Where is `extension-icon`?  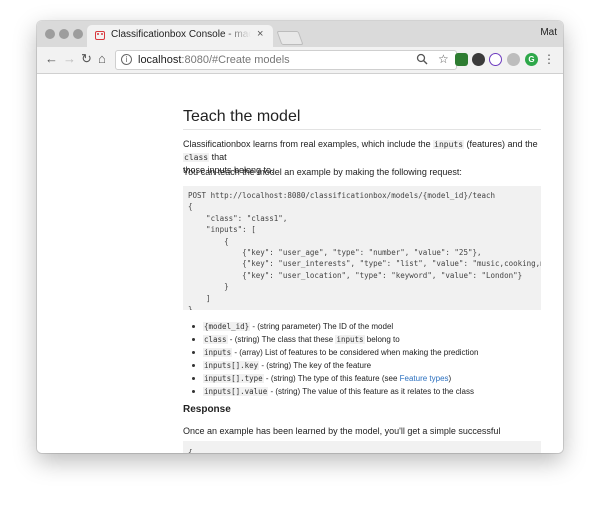 extension-icon is located at coordinates (461, 59).